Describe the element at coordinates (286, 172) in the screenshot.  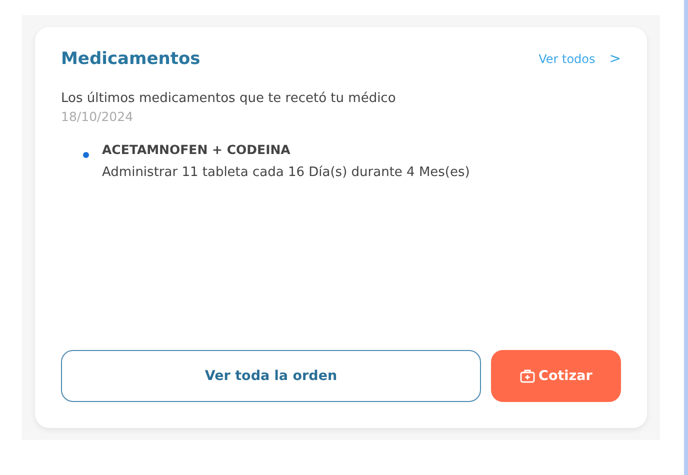
I see `medication-instructions: Administrar 11 tableta cada 16 Día(s) durante 4 Mes(es)` at that location.